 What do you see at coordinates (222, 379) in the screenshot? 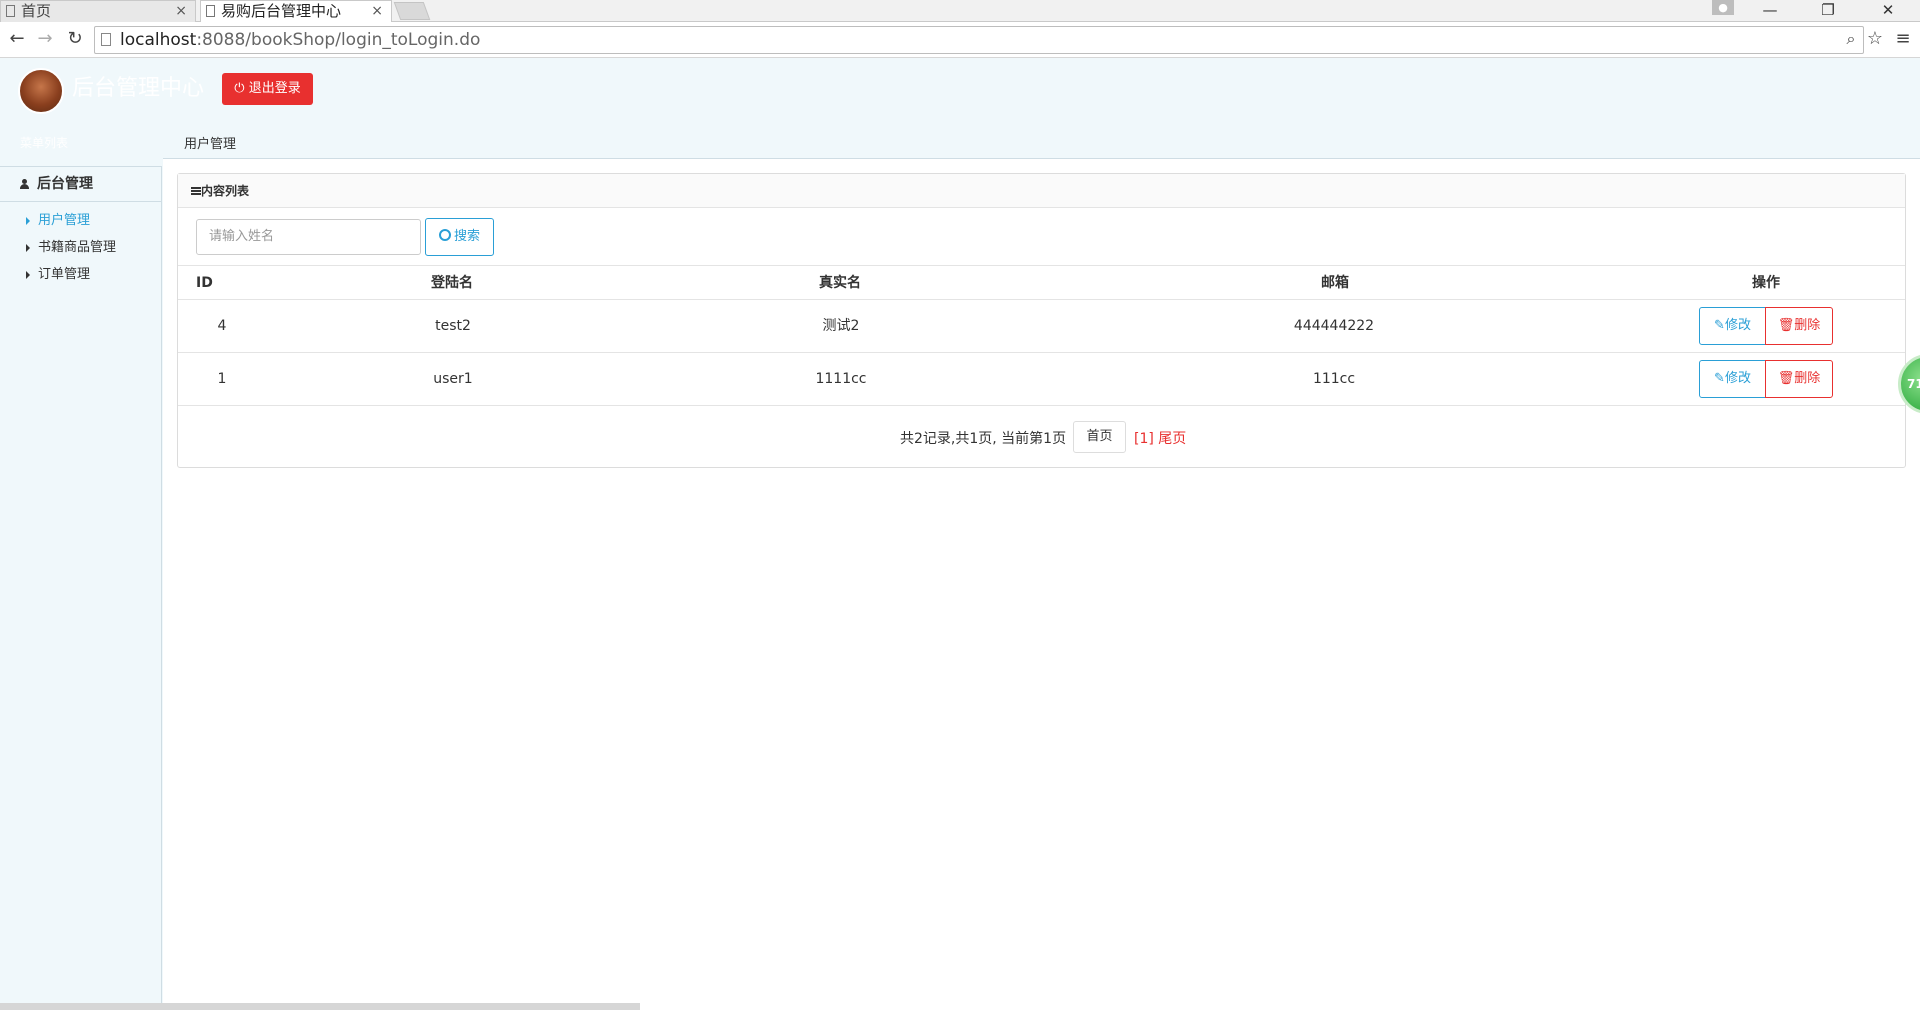
I see `cell-id: 1` at bounding box center [222, 379].